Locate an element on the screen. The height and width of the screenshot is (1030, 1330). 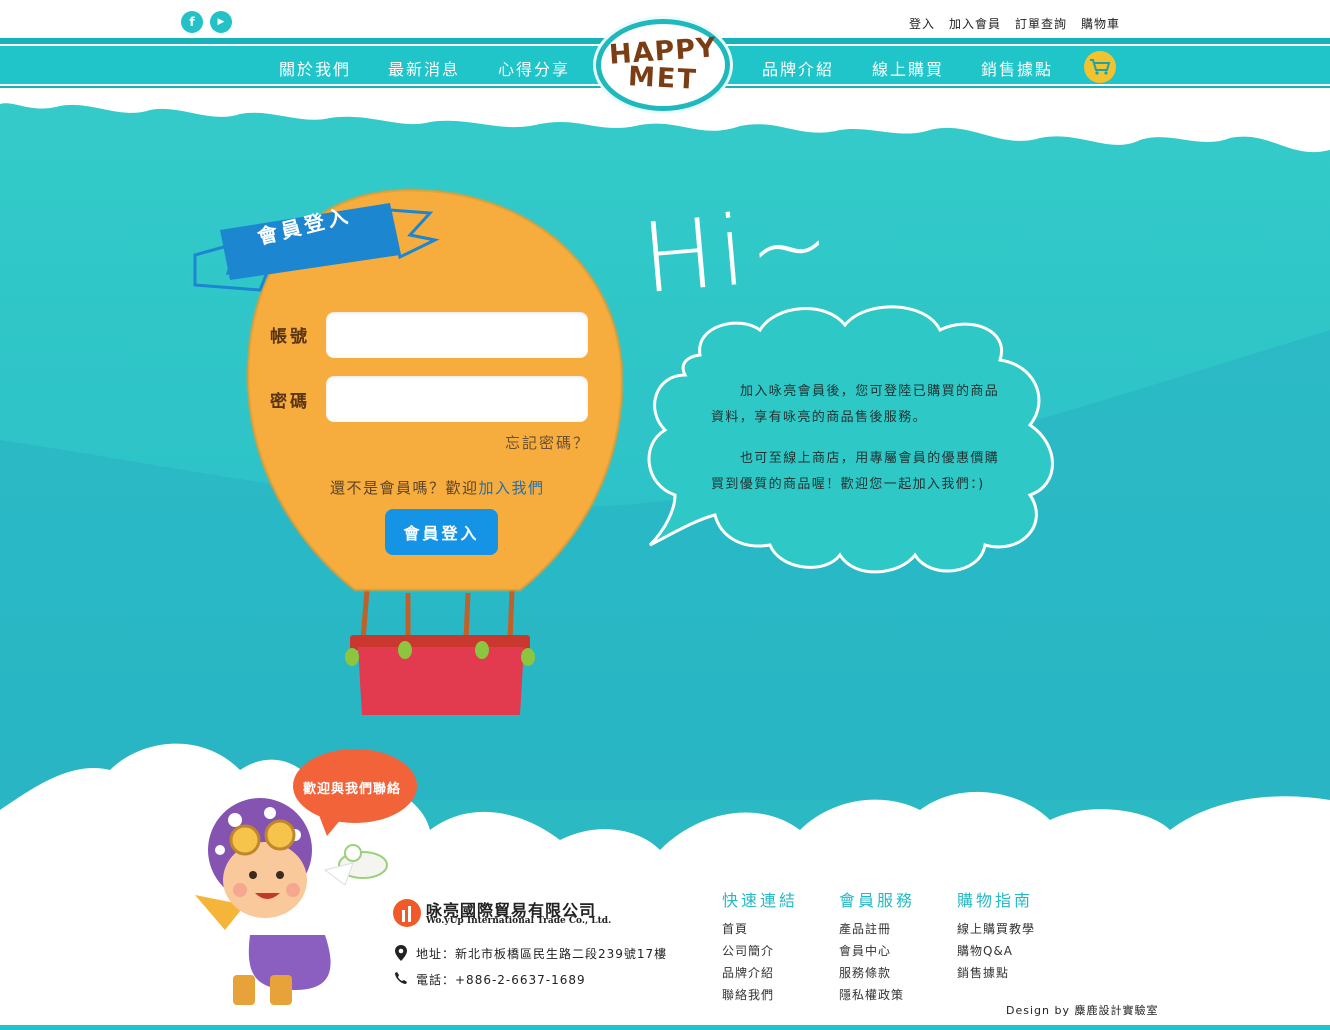
top-link-join: 加入會員 is located at coordinates (975, 23).